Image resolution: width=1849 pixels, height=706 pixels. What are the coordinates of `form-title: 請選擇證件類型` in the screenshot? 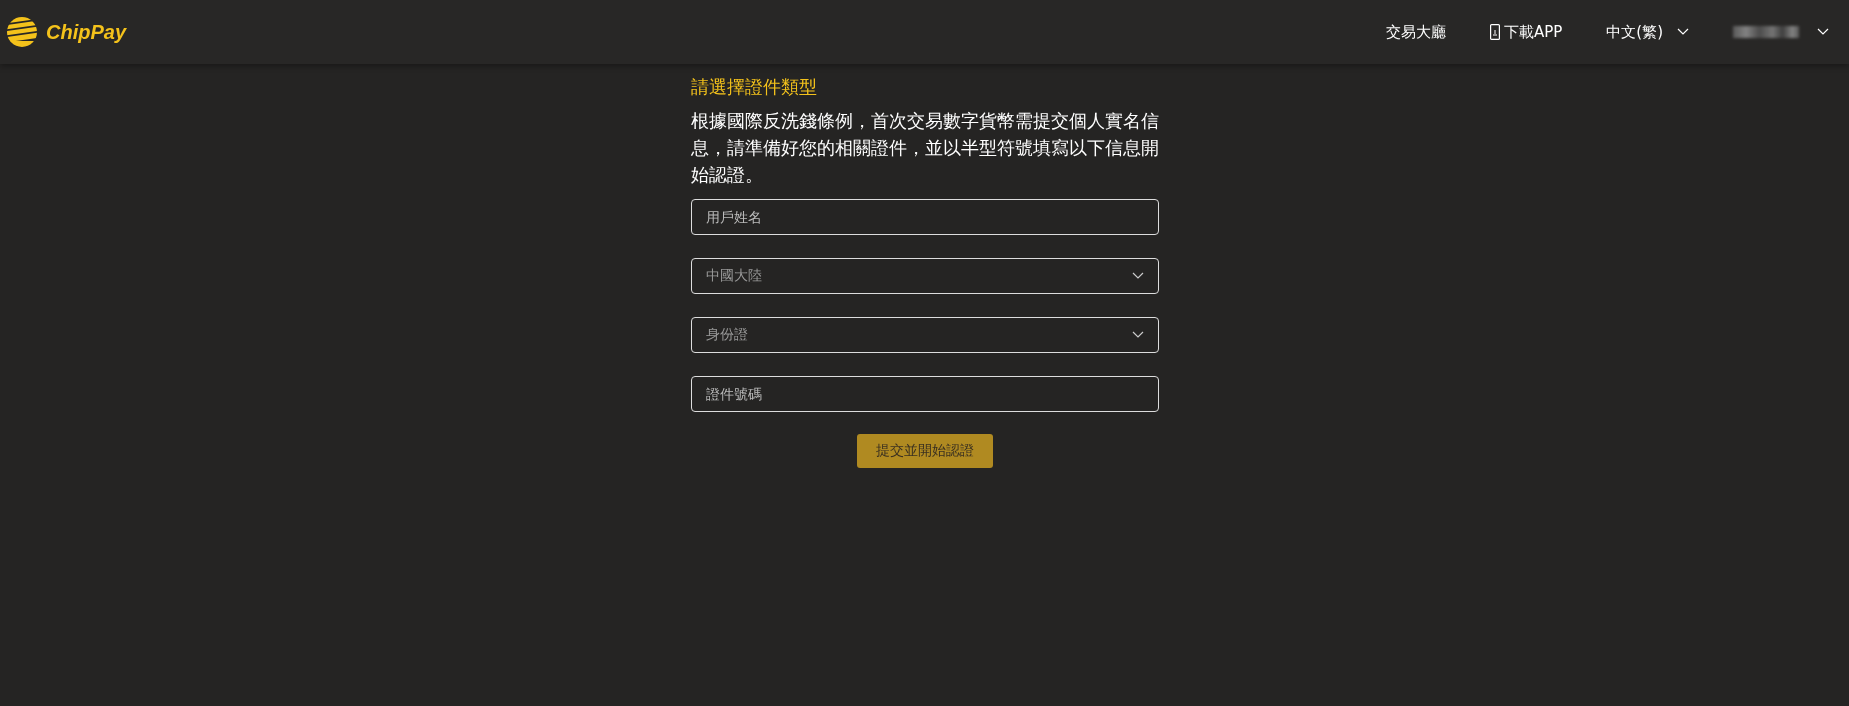 It's located at (754, 87).